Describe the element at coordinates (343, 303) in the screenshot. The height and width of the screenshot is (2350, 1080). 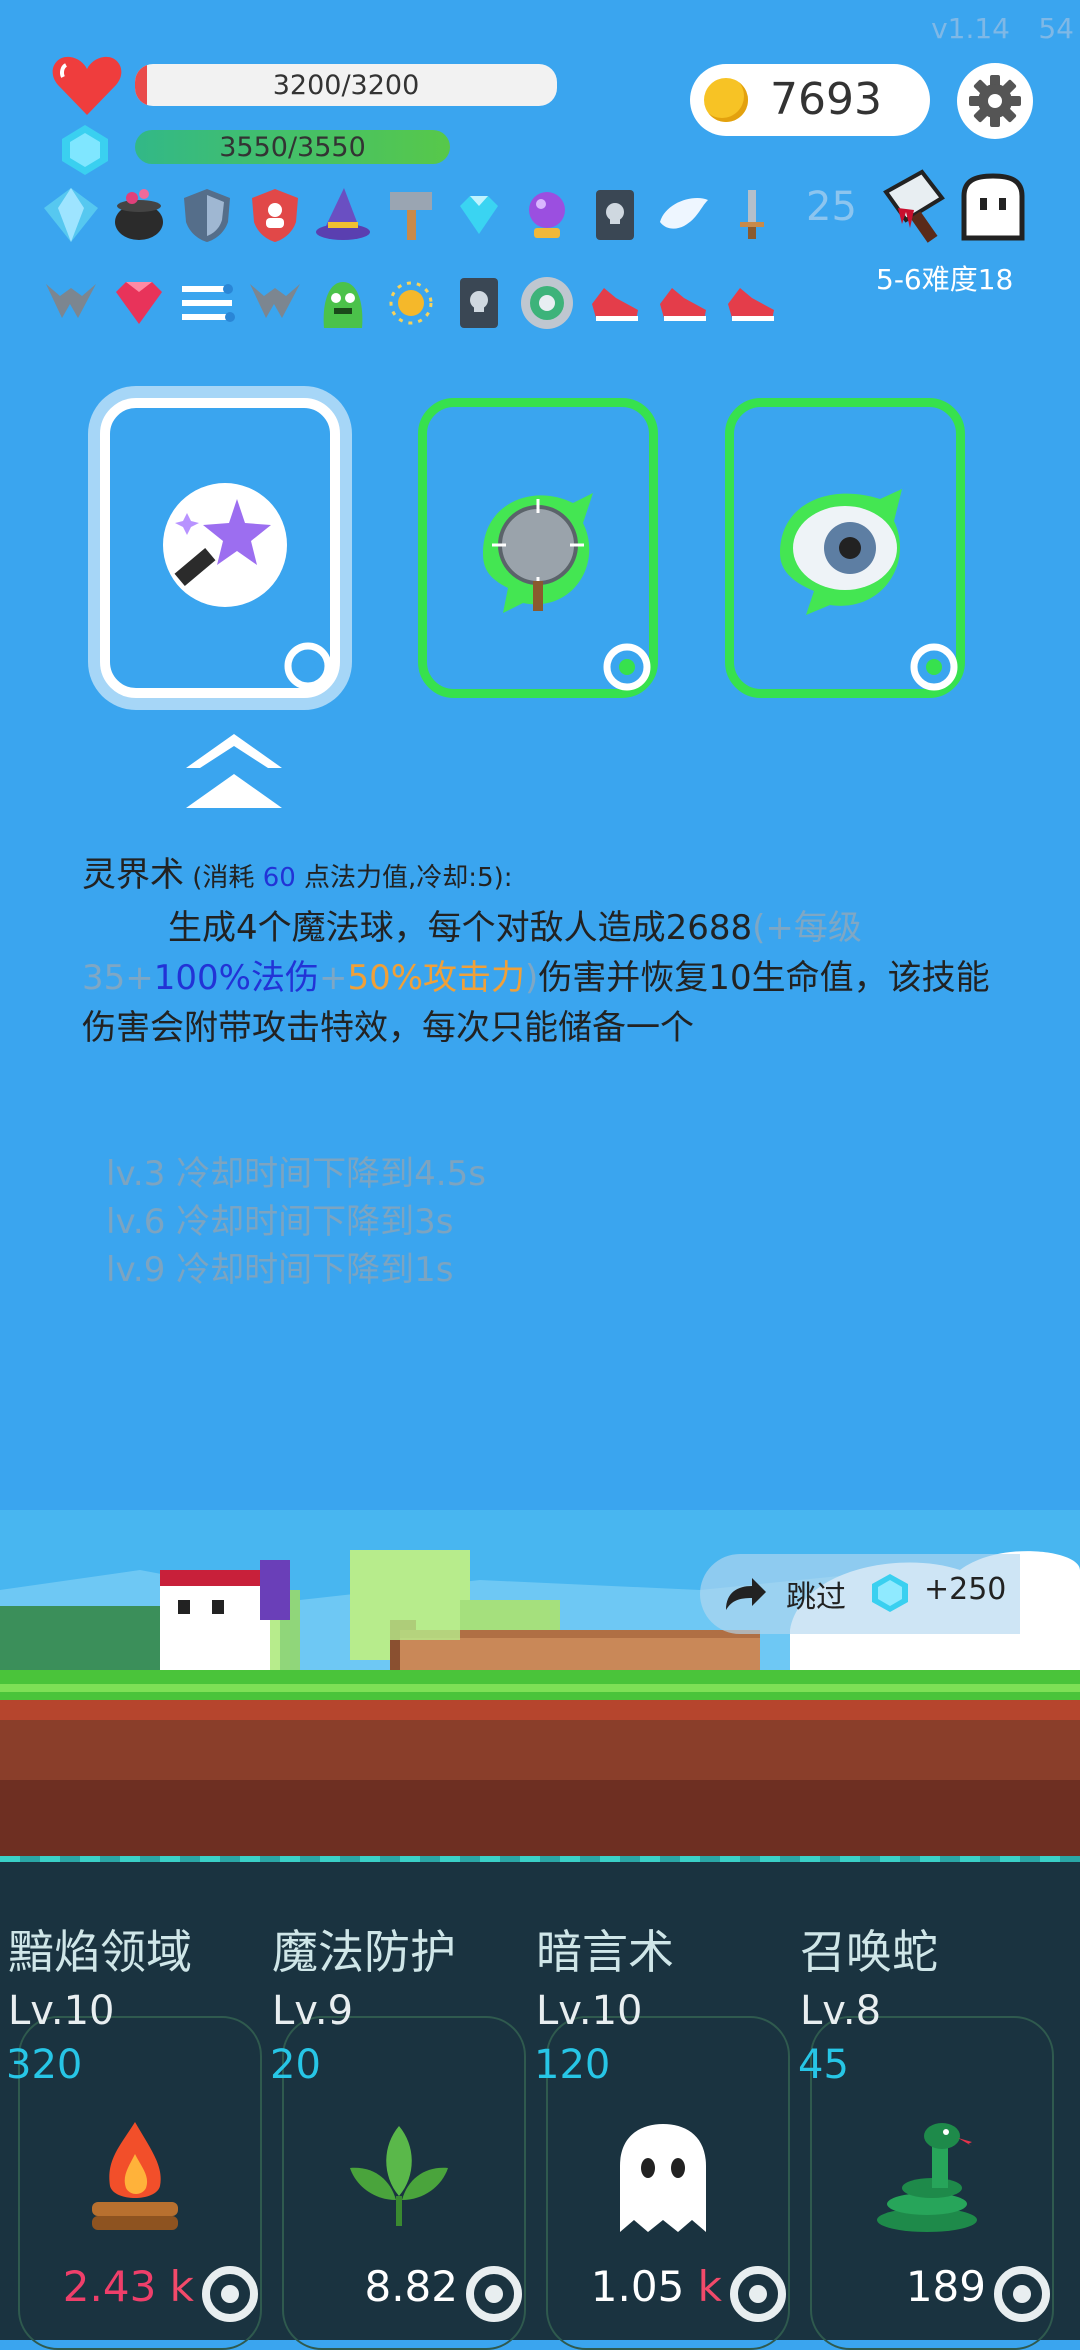
I see `green-monster-icon` at that location.